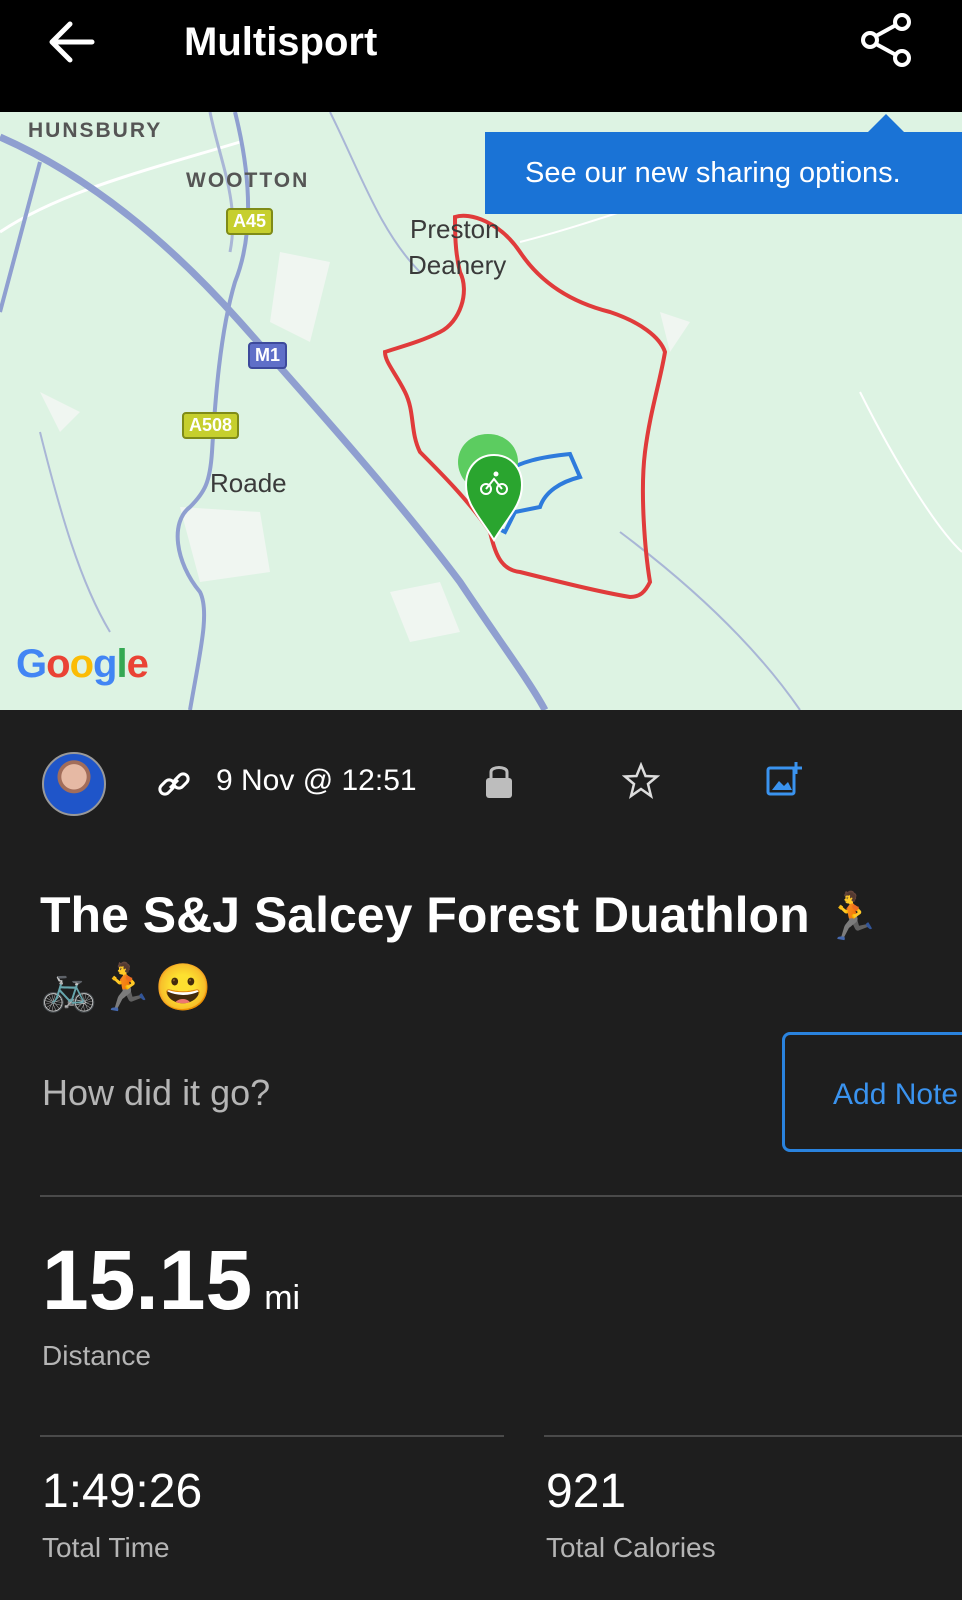  I want to click on sharing-tooltip: See our new sharing options., so click(723, 173).